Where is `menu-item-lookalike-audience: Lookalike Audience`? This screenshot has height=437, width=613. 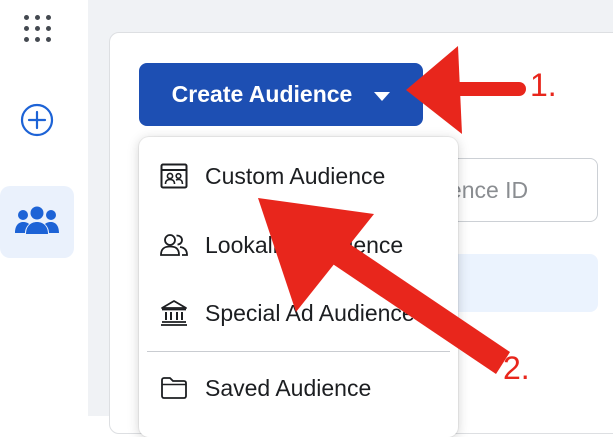 menu-item-lookalike-audience: Lookalike Audience is located at coordinates (298, 245).